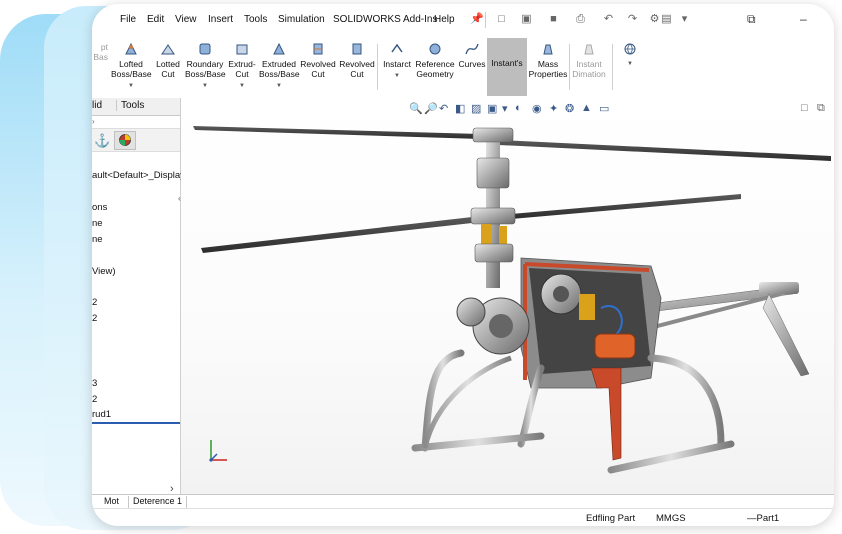 Image resolution: width=842 pixels, height=534 pixels. Describe the element at coordinates (435, 49) in the screenshot. I see `reference-geometry-icon` at that location.